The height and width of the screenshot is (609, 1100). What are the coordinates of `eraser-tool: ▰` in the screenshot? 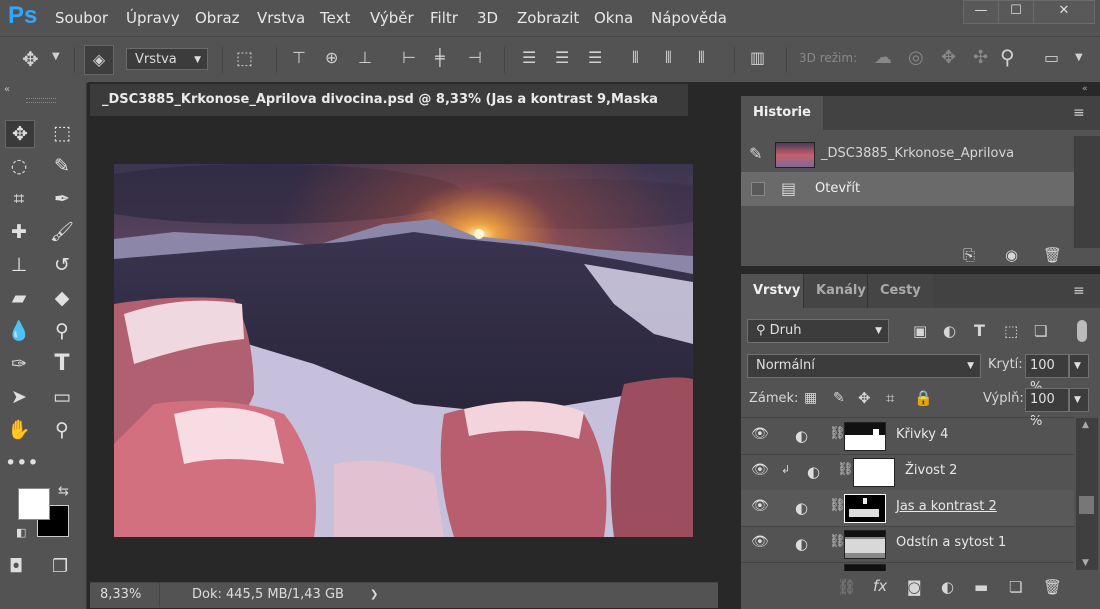 It's located at (19, 298).